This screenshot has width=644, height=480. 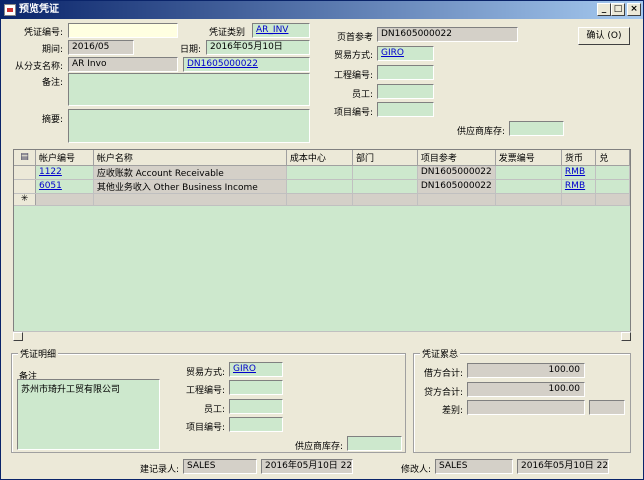 What do you see at coordinates (322, 336) in the screenshot?
I see `grid-horizontal-scrollbar` at bounding box center [322, 336].